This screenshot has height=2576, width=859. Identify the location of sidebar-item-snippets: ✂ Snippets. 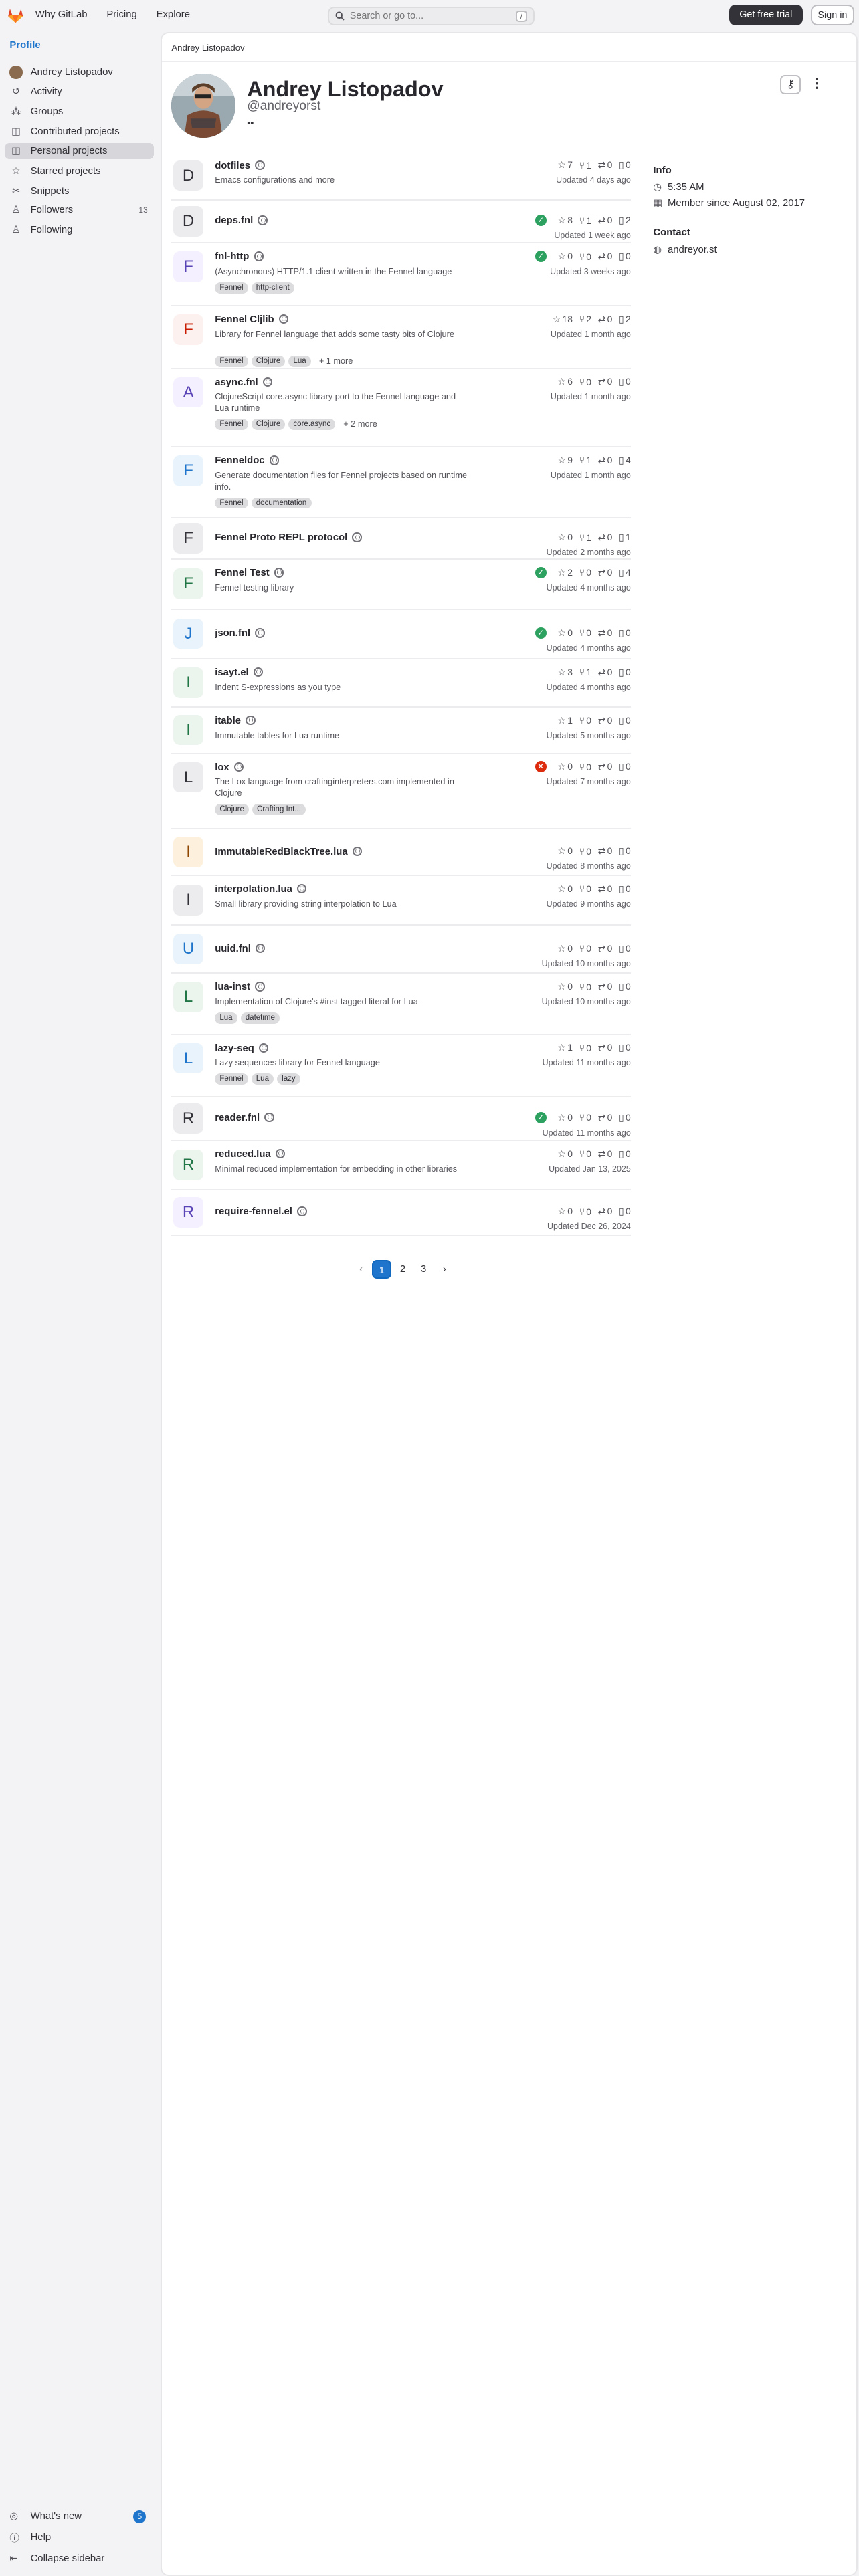
(79, 191).